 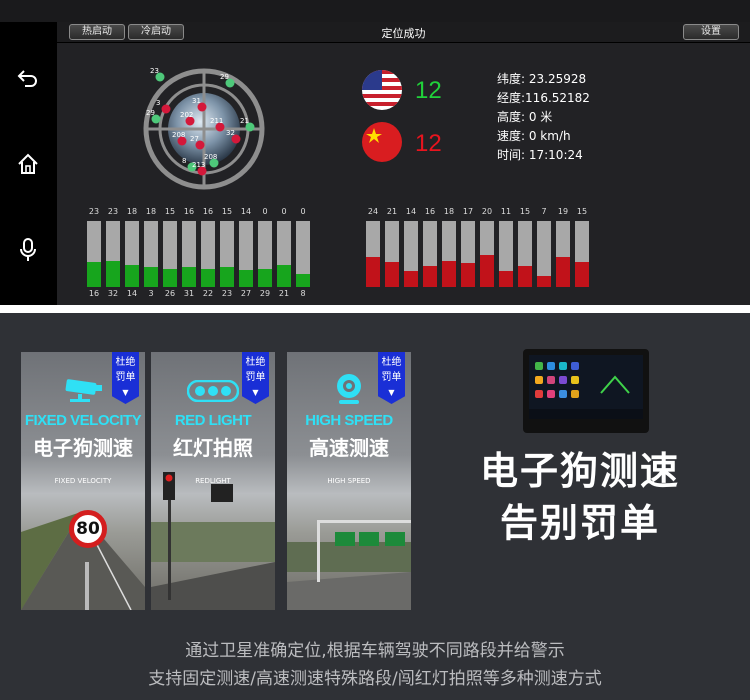 I want to click on satellite-label: 208, so click(x=210, y=157).